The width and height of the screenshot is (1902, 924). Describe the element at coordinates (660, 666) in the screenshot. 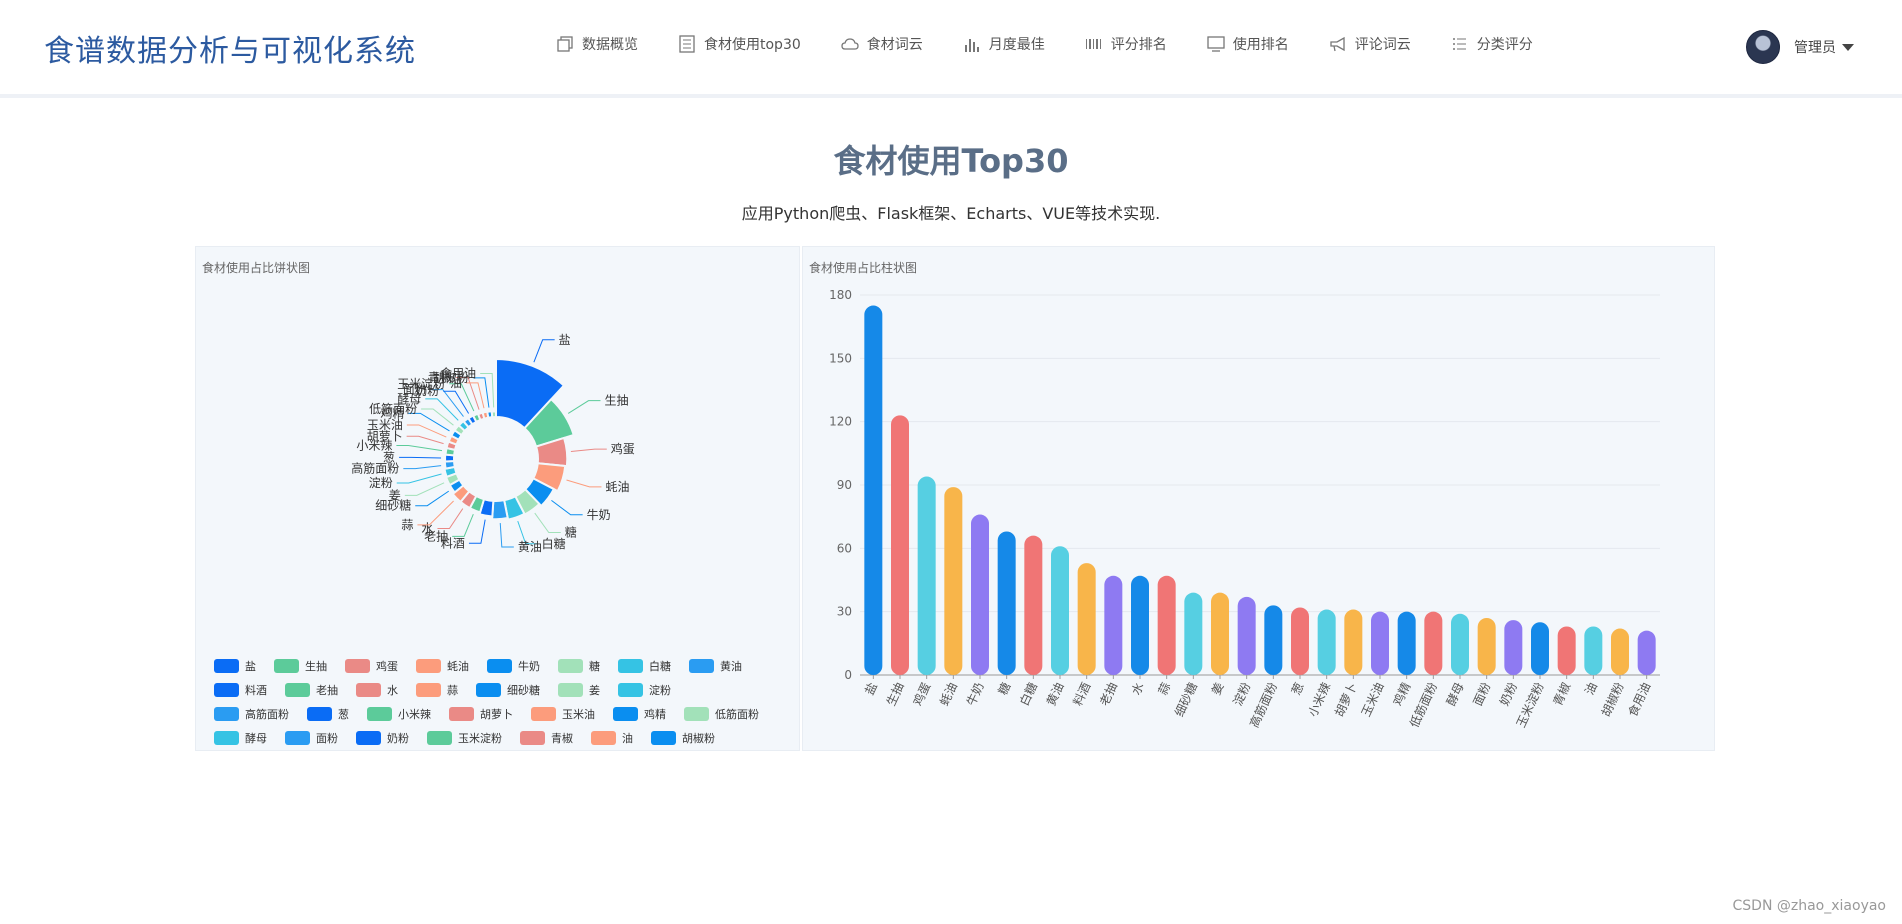

I see `legend-label: 白糖` at that location.